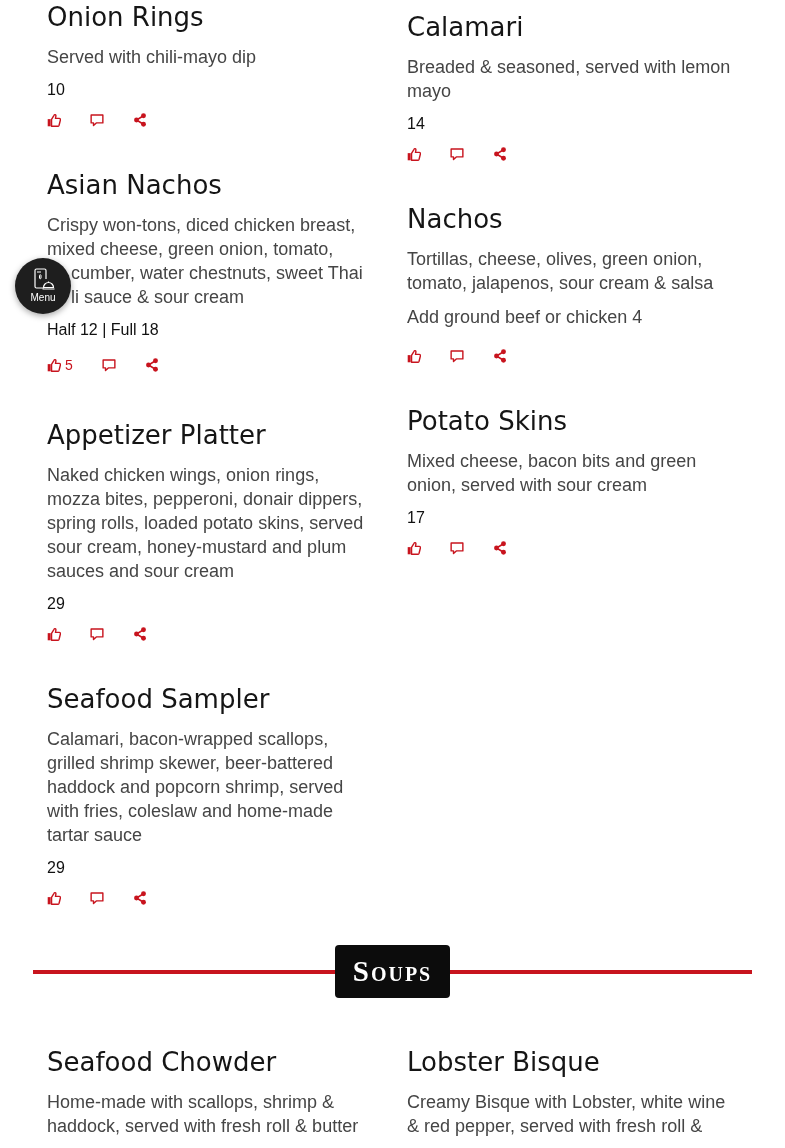 Image resolution: width=785 pixels, height=1148 pixels. What do you see at coordinates (504, 1062) in the screenshot?
I see `dish-title: Lobster Bisque` at bounding box center [504, 1062].